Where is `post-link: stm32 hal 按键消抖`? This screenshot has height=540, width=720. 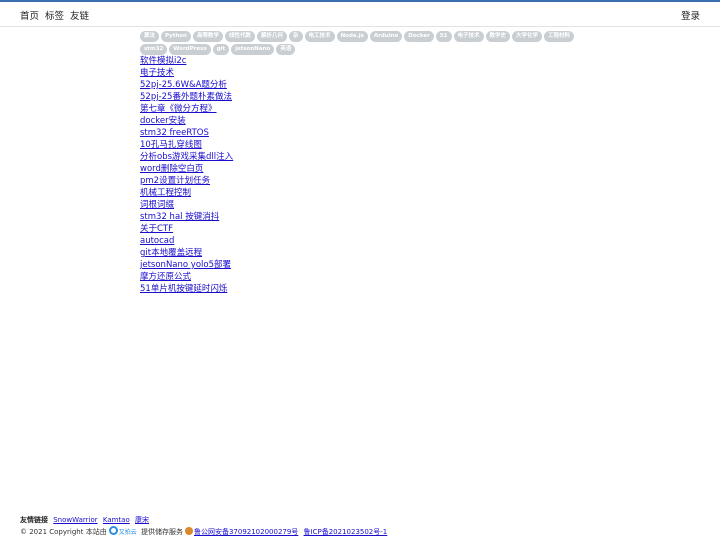 post-link: stm32 hal 按键消抖 is located at coordinates (186, 217).